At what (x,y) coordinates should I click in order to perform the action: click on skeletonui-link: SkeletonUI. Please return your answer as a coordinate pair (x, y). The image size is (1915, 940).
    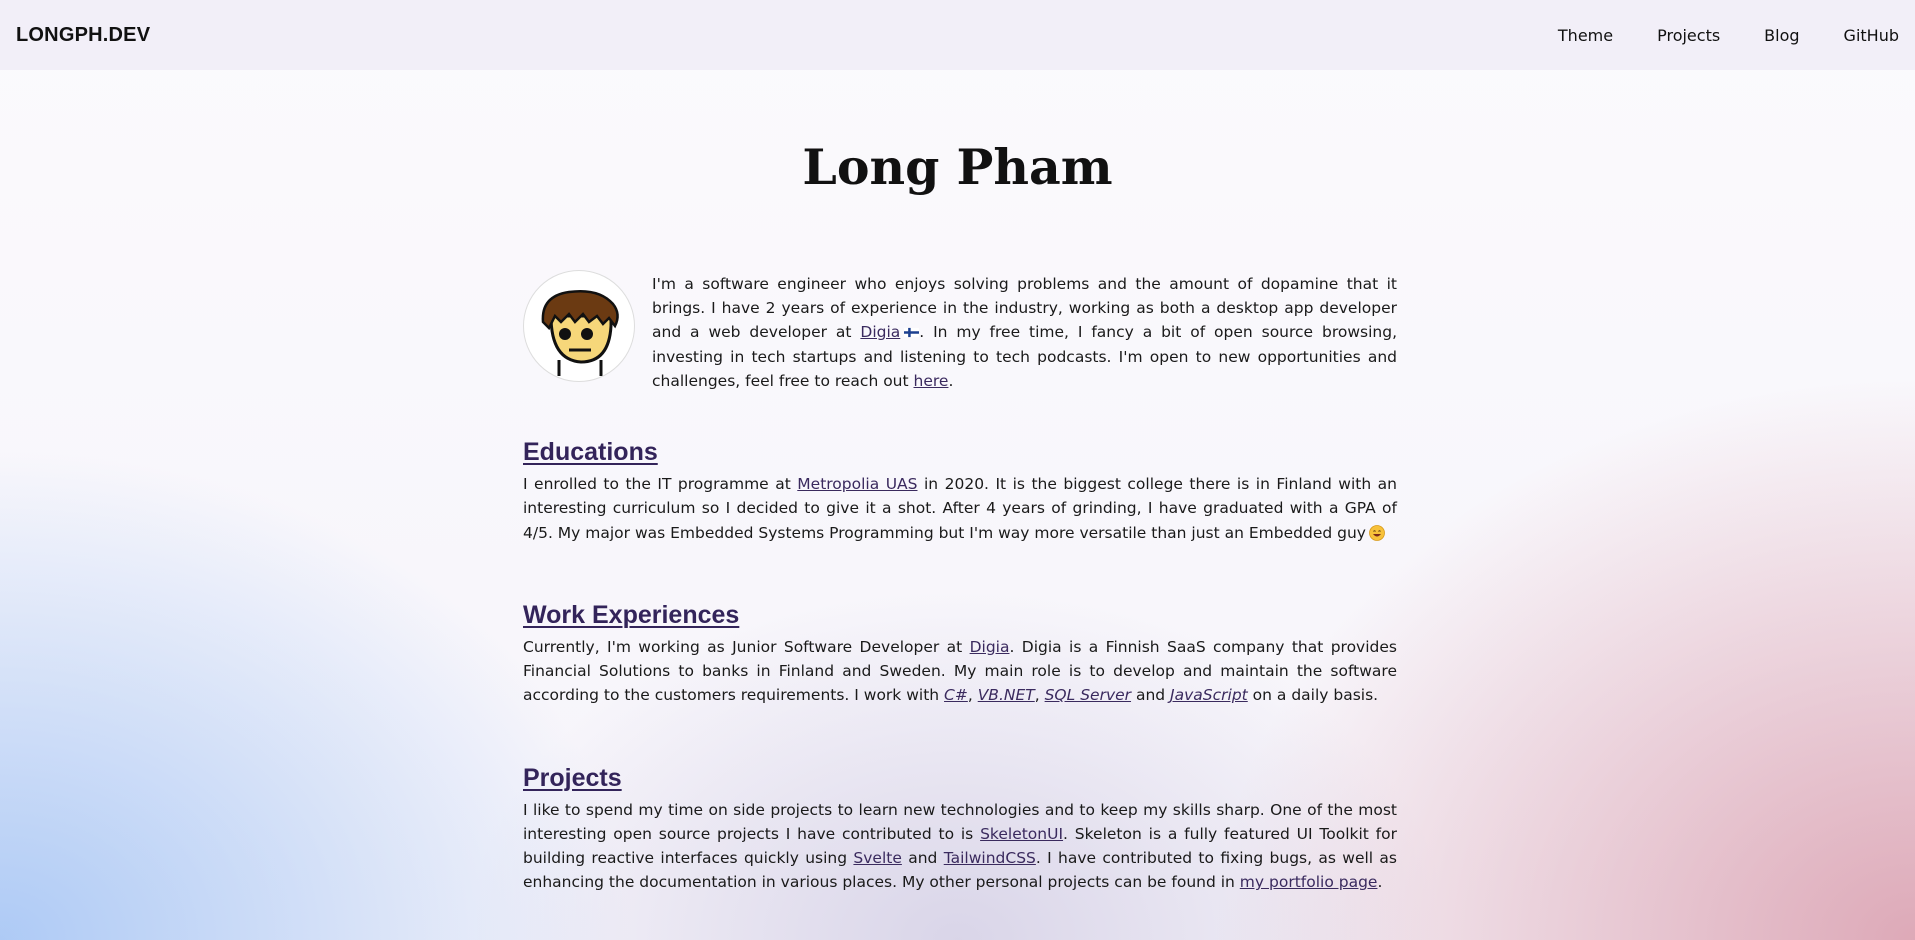
    Looking at the image, I should click on (1021, 834).